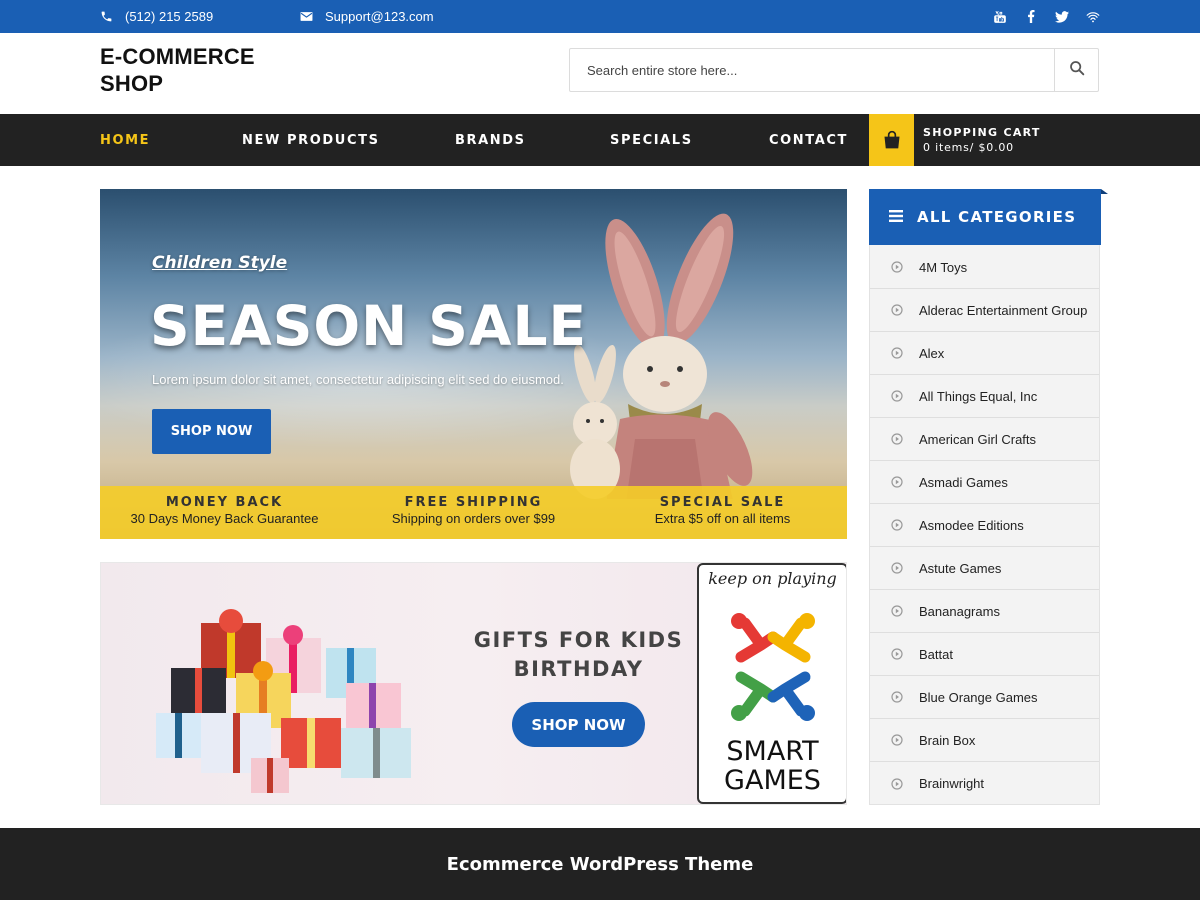  Describe the element at coordinates (896, 217) in the screenshot. I see `menu-icon` at that location.